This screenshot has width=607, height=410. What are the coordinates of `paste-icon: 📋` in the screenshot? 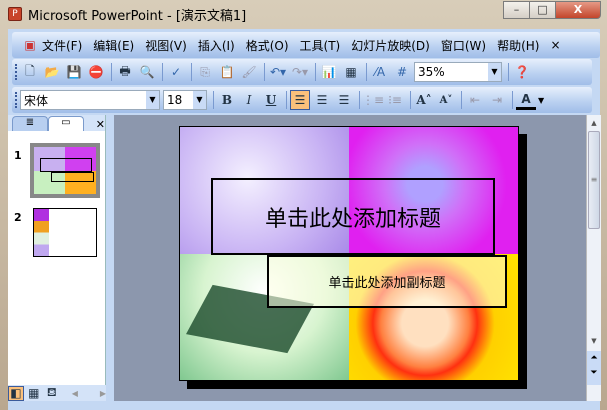 It's located at (227, 72).